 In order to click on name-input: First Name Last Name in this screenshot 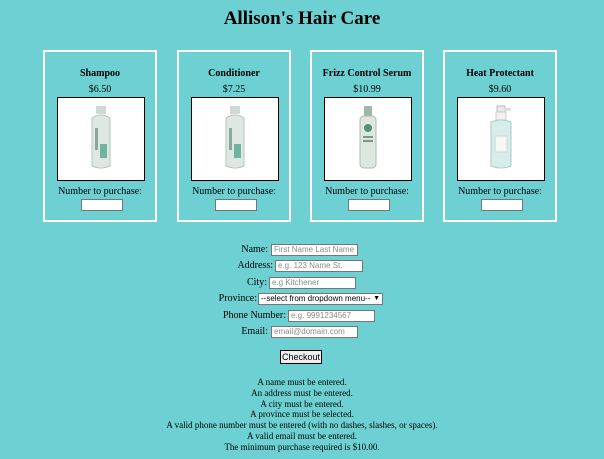, I will do `click(314, 250)`.